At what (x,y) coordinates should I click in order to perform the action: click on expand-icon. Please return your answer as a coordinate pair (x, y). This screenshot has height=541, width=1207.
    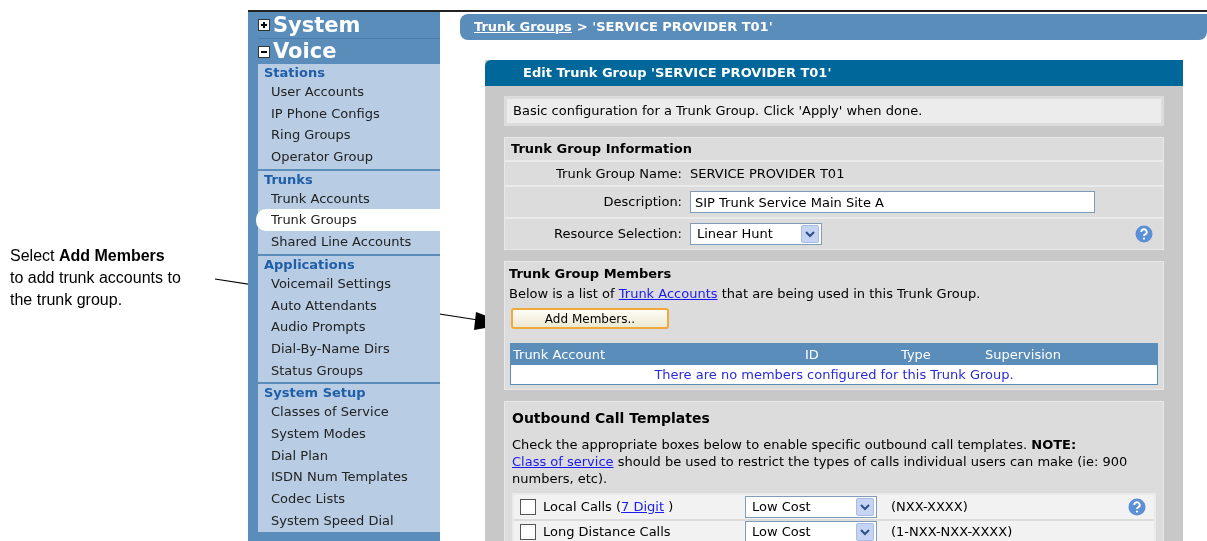
    Looking at the image, I should click on (264, 25).